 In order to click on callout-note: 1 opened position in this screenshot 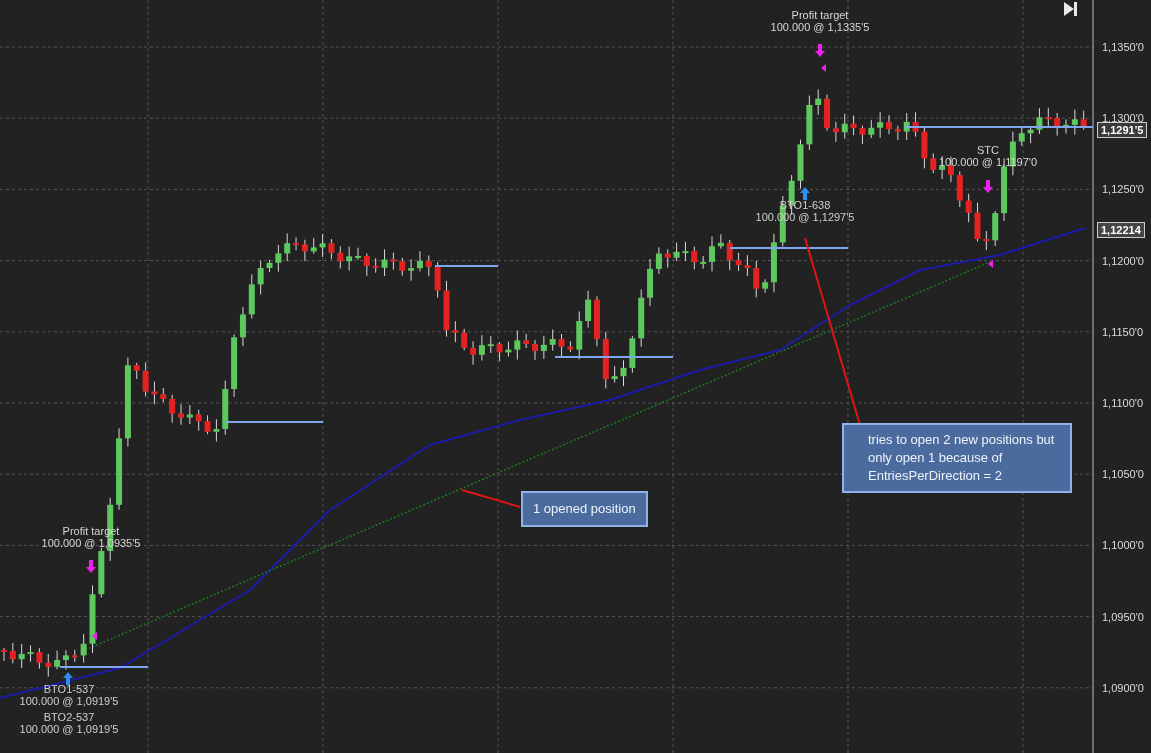, I will do `click(584, 509)`.